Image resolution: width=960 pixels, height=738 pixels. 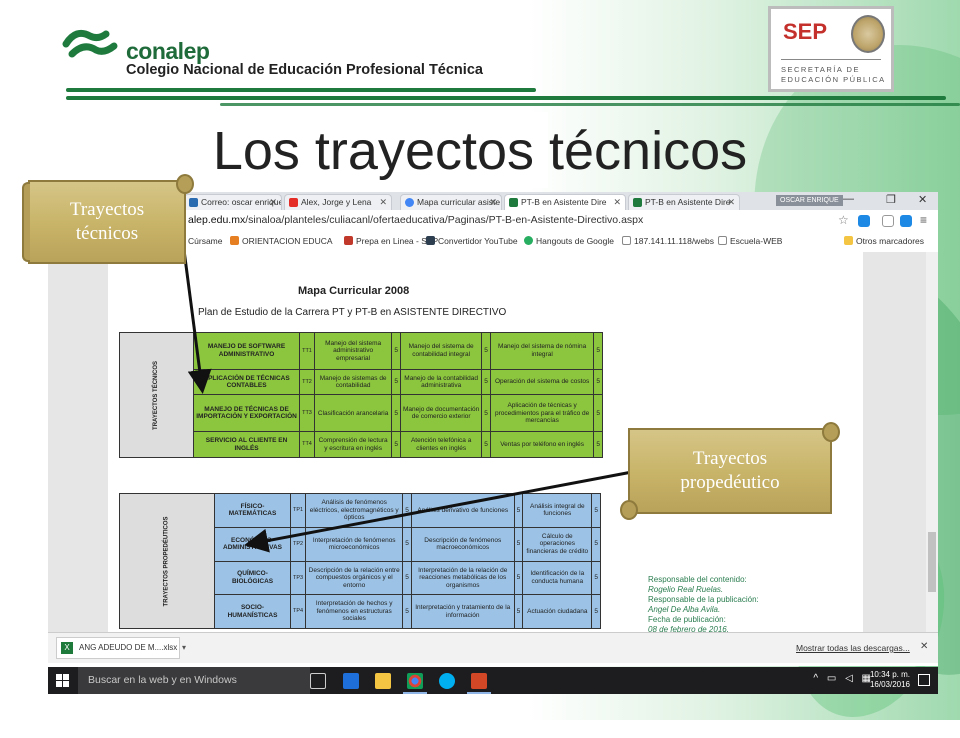 What do you see at coordinates (438, 511) in the screenshot?
I see `arrow-to-propedeutico` at bounding box center [438, 511].